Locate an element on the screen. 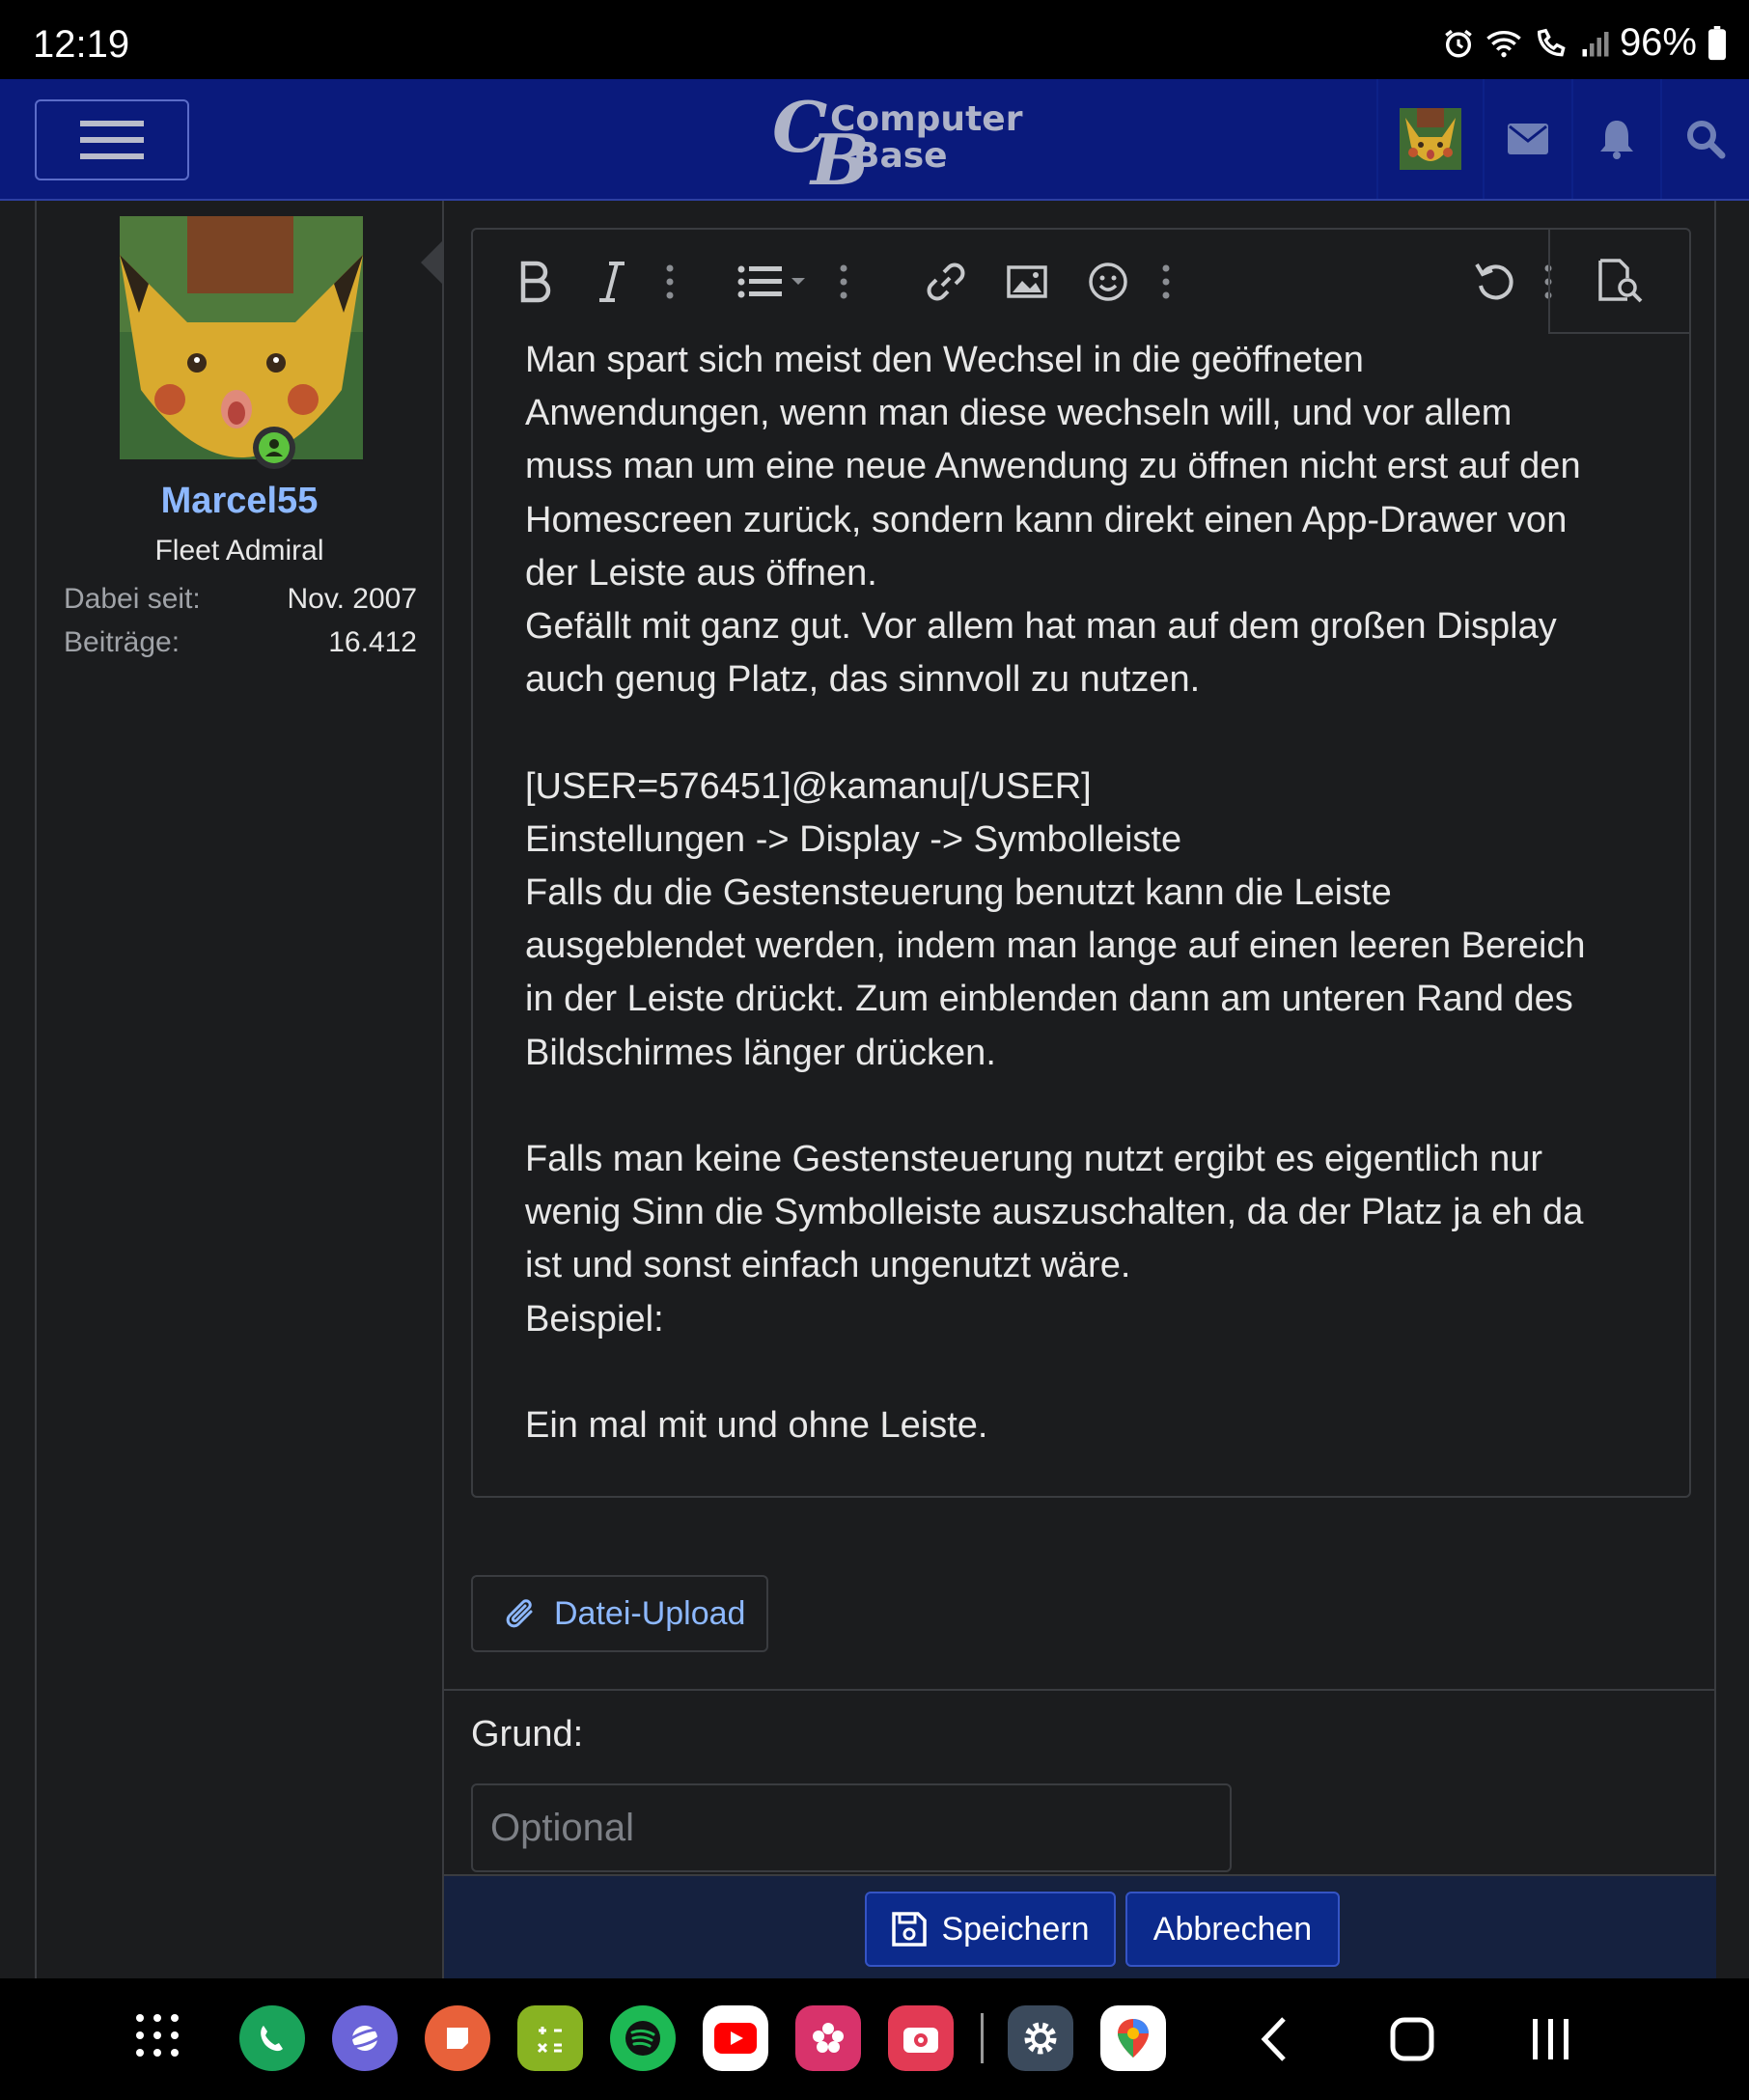 This screenshot has width=1749, height=2100. recents-button is located at coordinates (1550, 2041).